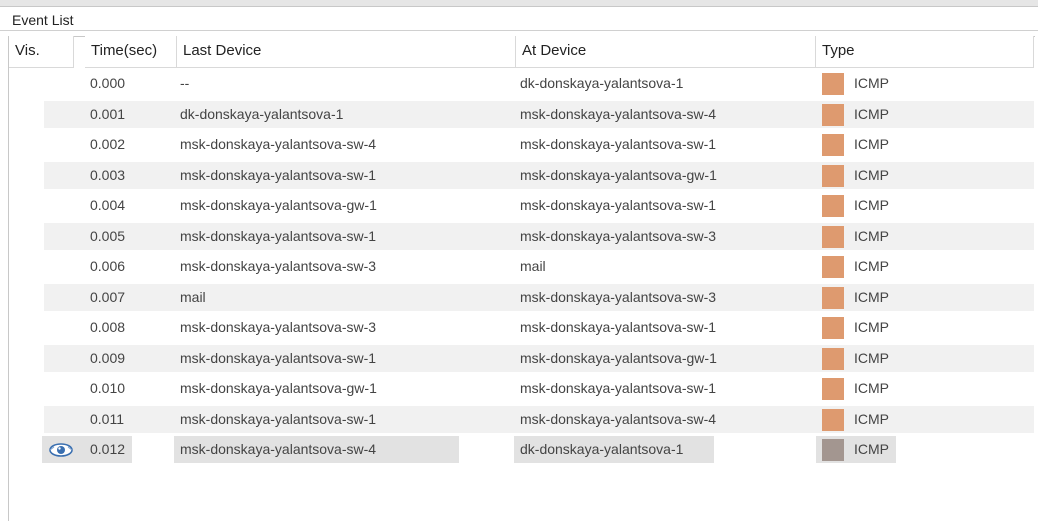 The image size is (1038, 521). What do you see at coordinates (108, 144) in the screenshot?
I see `time-cell: 0.002` at bounding box center [108, 144].